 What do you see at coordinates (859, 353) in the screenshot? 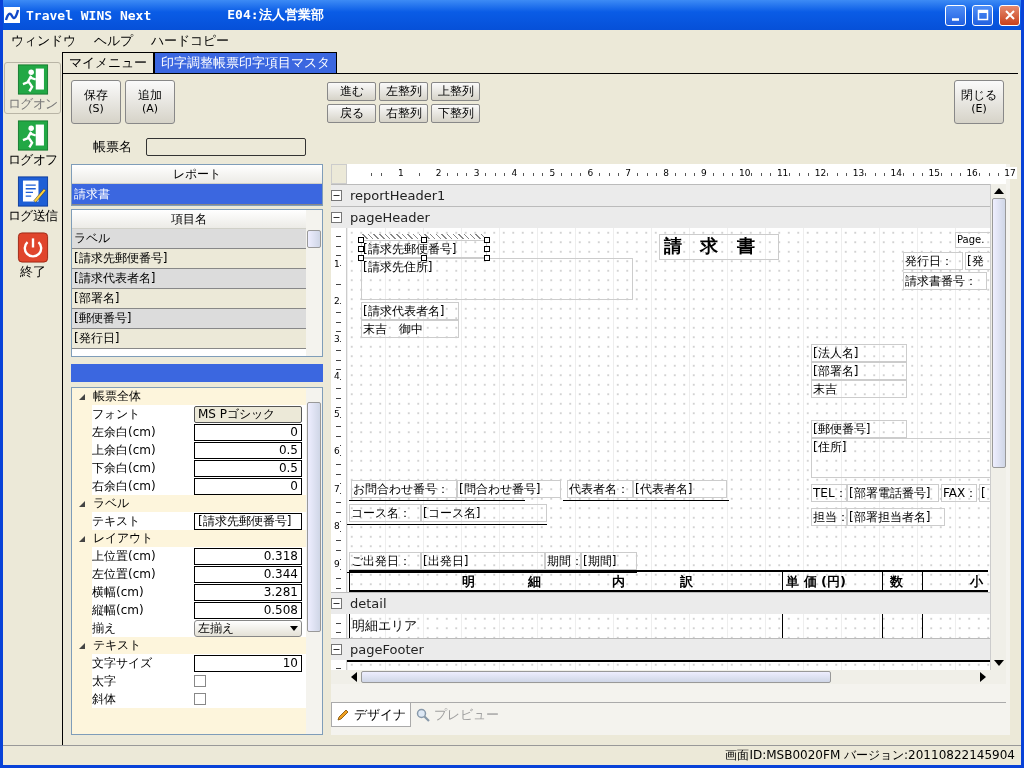
I see `report-field: [法人名]` at bounding box center [859, 353].